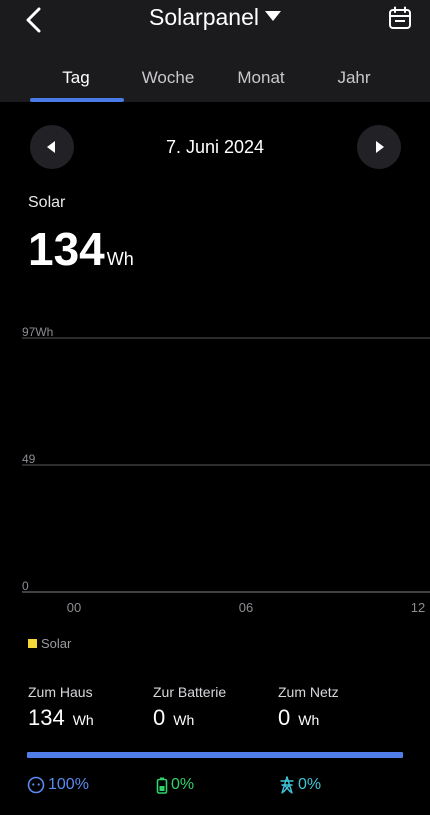 The height and width of the screenshot is (815, 430). Describe the element at coordinates (168, 78) in the screenshot. I see `tab-woche: Woche` at that location.